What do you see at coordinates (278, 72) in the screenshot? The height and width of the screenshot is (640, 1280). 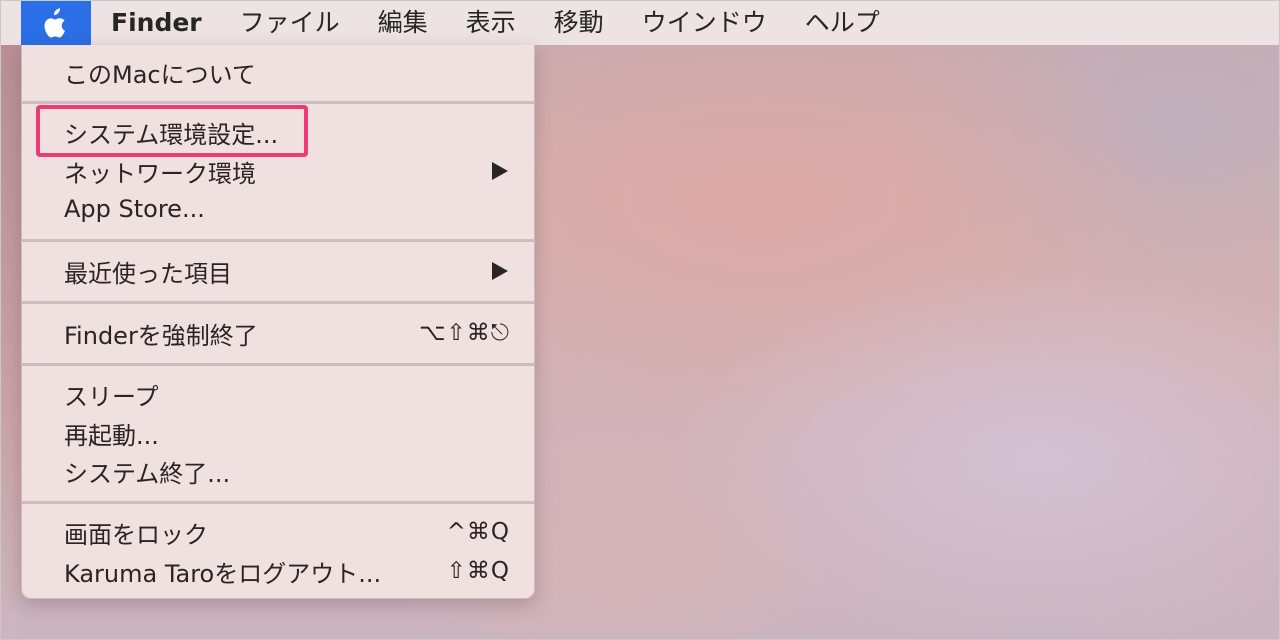 I see `menu-item-about-this-mac: このMacについて` at bounding box center [278, 72].